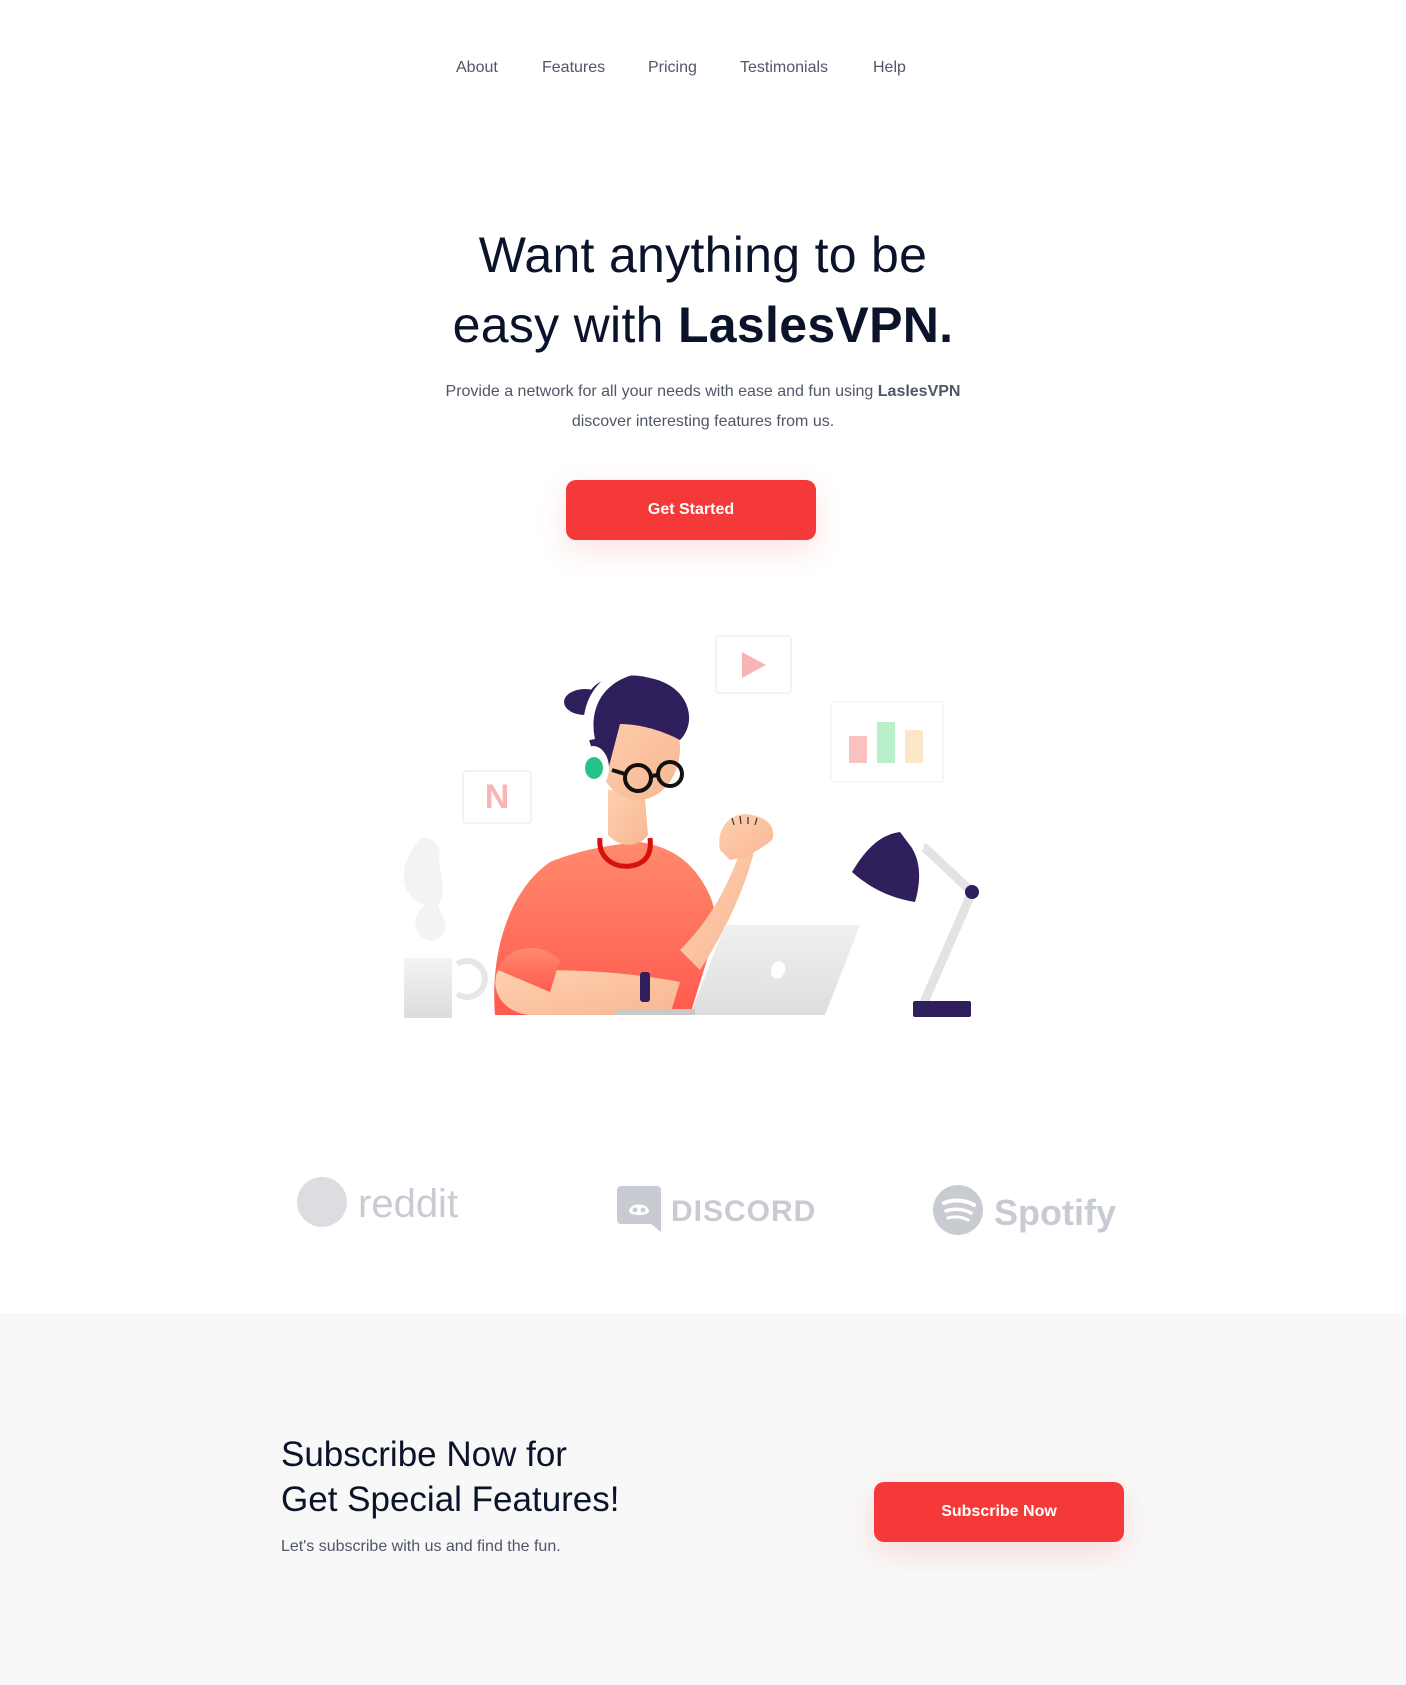  Describe the element at coordinates (565, 325) in the screenshot. I see `hero-title-line2: easy with` at that location.